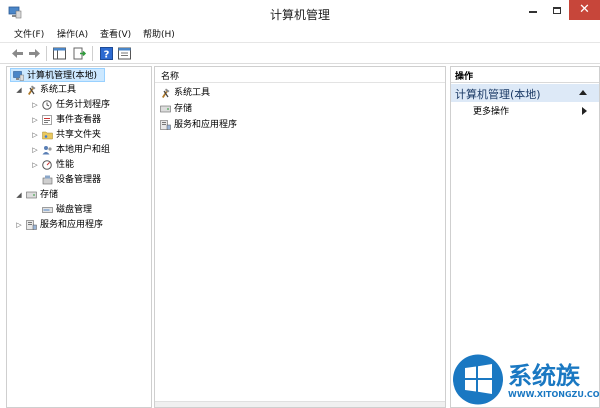 The height and width of the screenshot is (408, 600). Describe the element at coordinates (29, 33) in the screenshot. I see `menu-file: 文件(F)` at that location.